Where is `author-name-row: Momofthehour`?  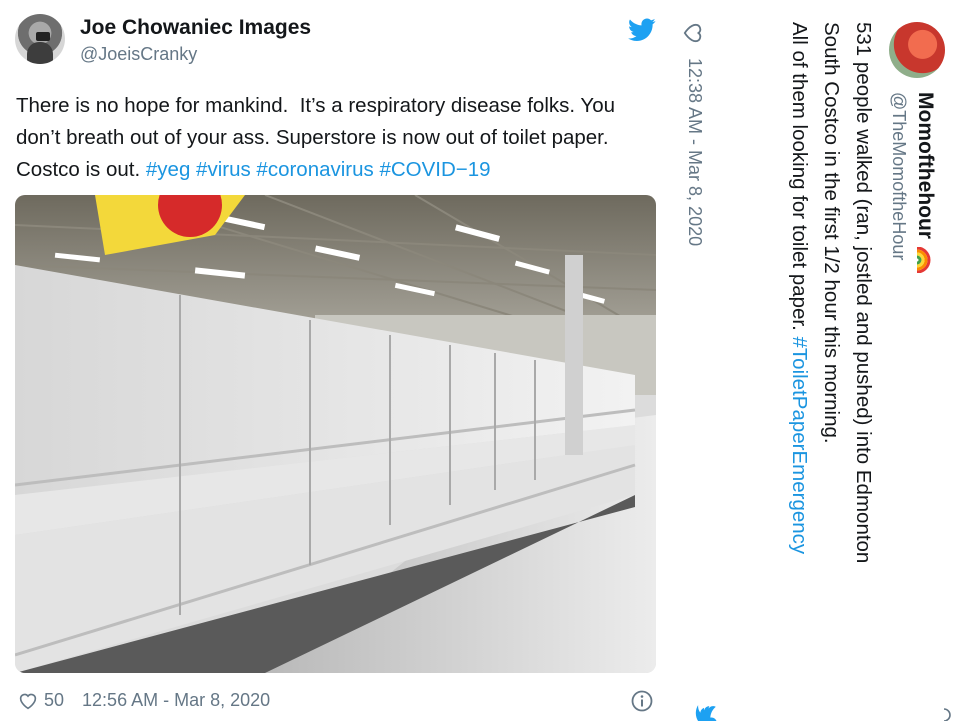 author-name-row: Momofthehour is located at coordinates (925, 182).